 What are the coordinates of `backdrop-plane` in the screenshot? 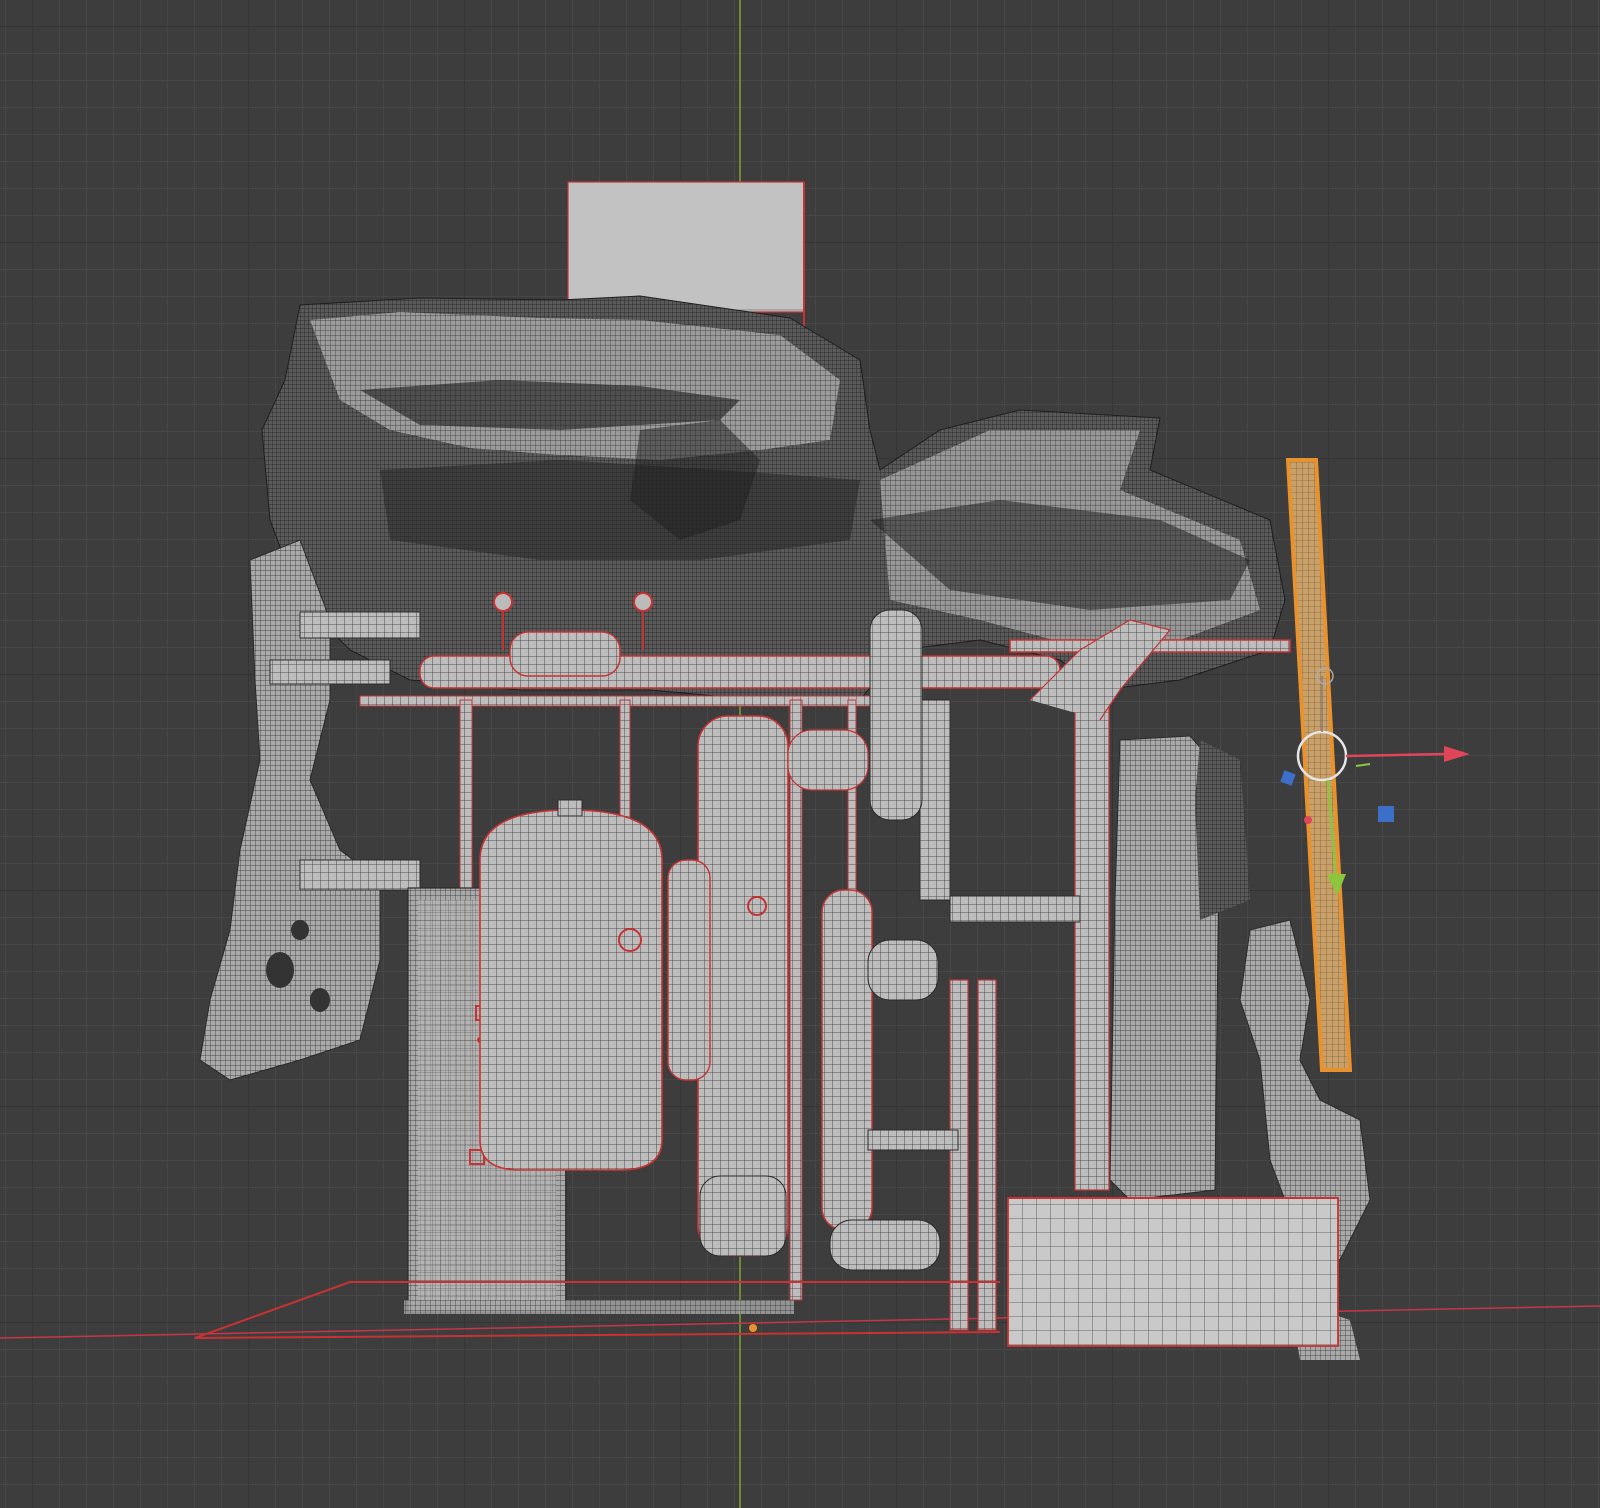 It's located at (686, 247).